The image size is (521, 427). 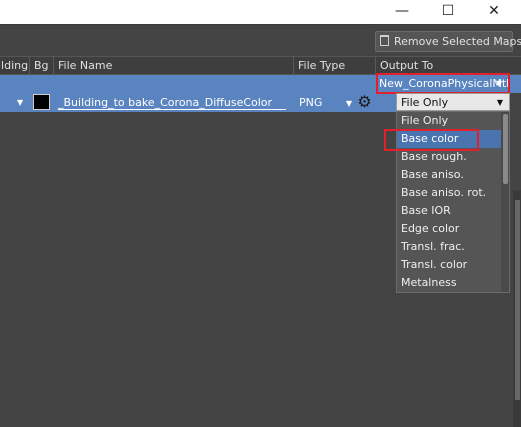 I want to click on minimize-button: —, so click(x=402, y=12).